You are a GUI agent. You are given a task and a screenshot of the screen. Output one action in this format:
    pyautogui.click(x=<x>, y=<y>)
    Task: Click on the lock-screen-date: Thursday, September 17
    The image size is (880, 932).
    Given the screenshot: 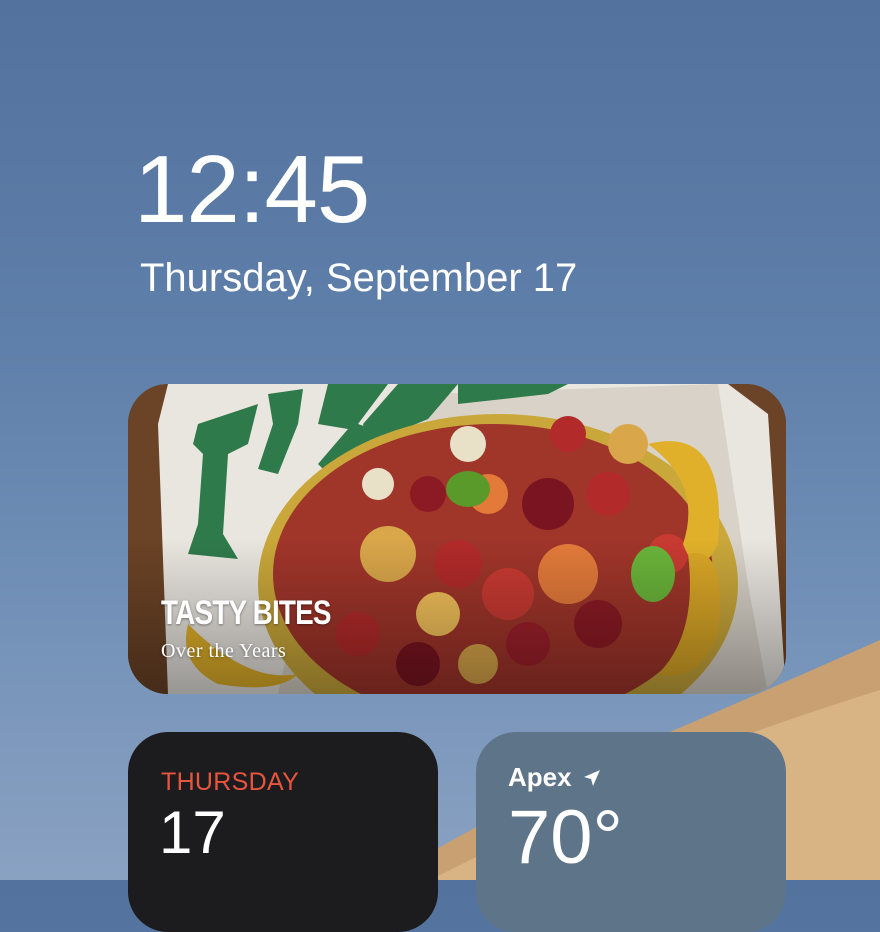 What is the action you would take?
    pyautogui.click(x=359, y=278)
    